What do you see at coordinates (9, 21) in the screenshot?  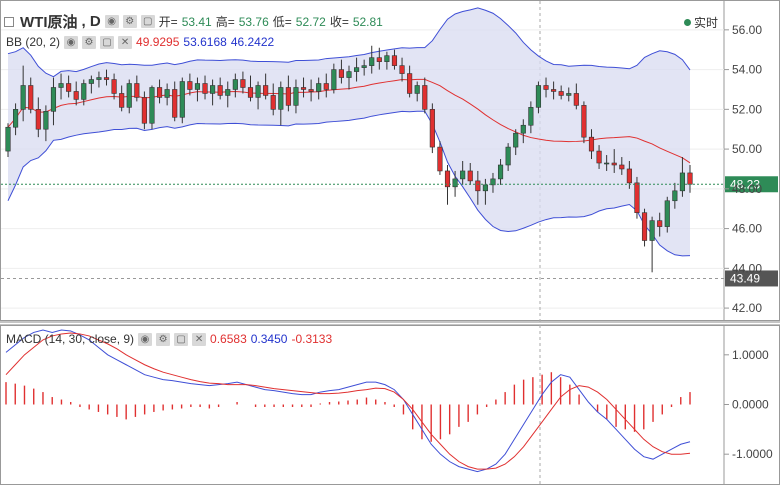 I see `collapse-icon` at bounding box center [9, 21].